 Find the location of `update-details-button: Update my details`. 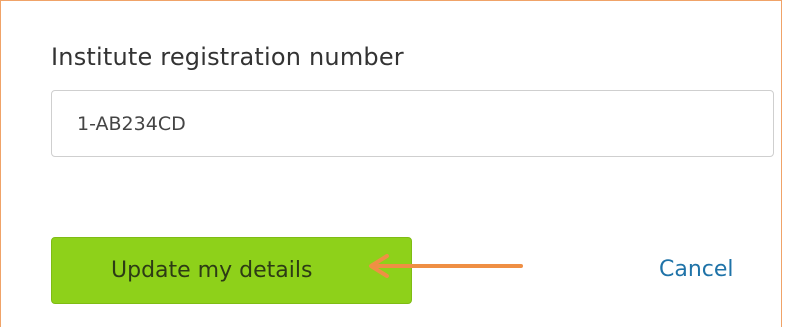

update-details-button: Update my details is located at coordinates (231, 270).